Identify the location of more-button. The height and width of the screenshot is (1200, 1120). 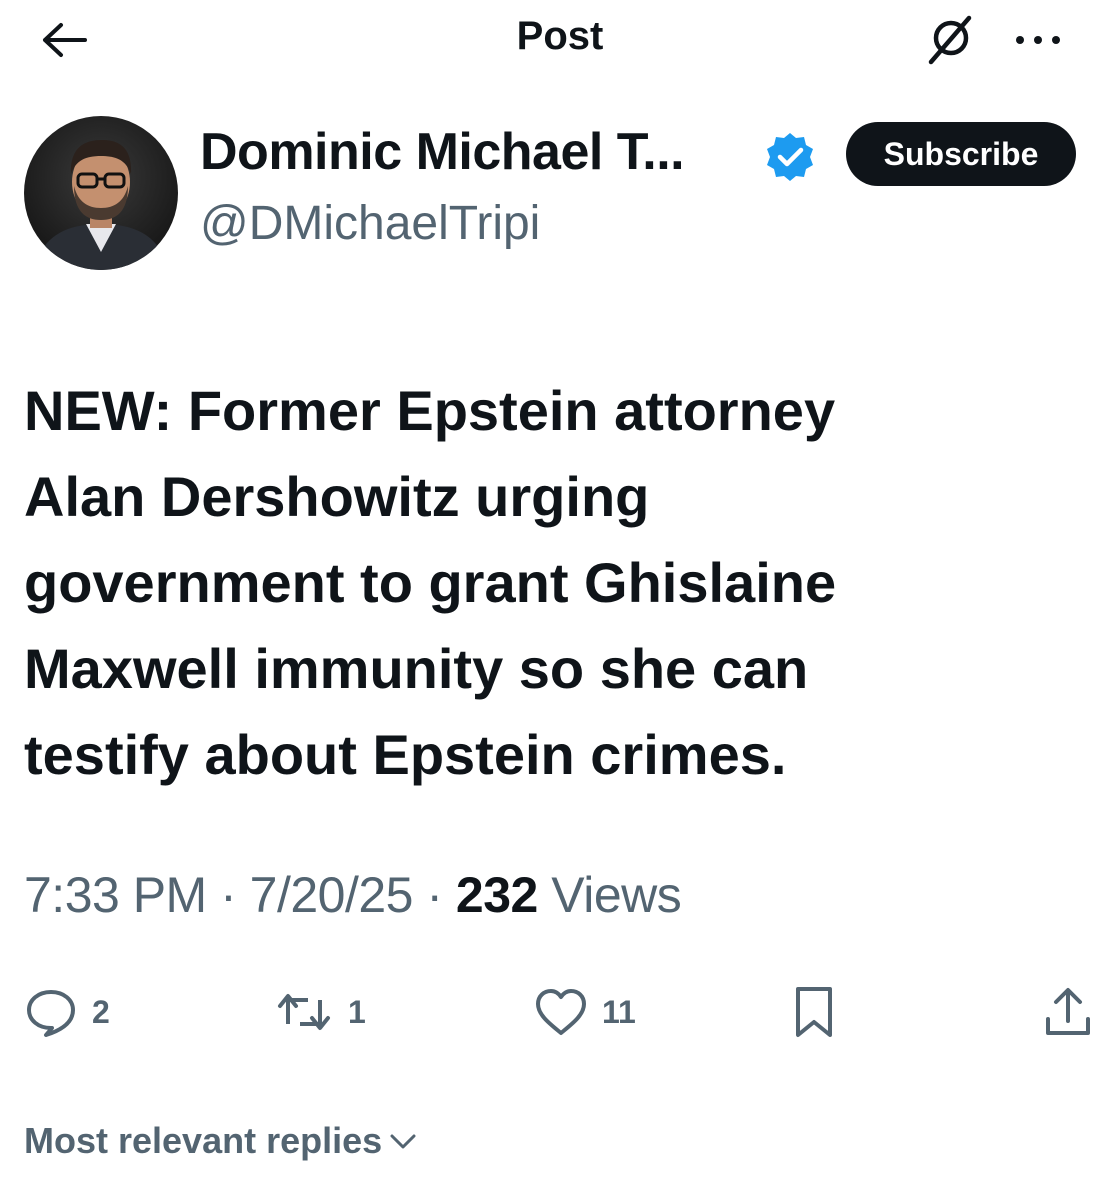
(1038, 40).